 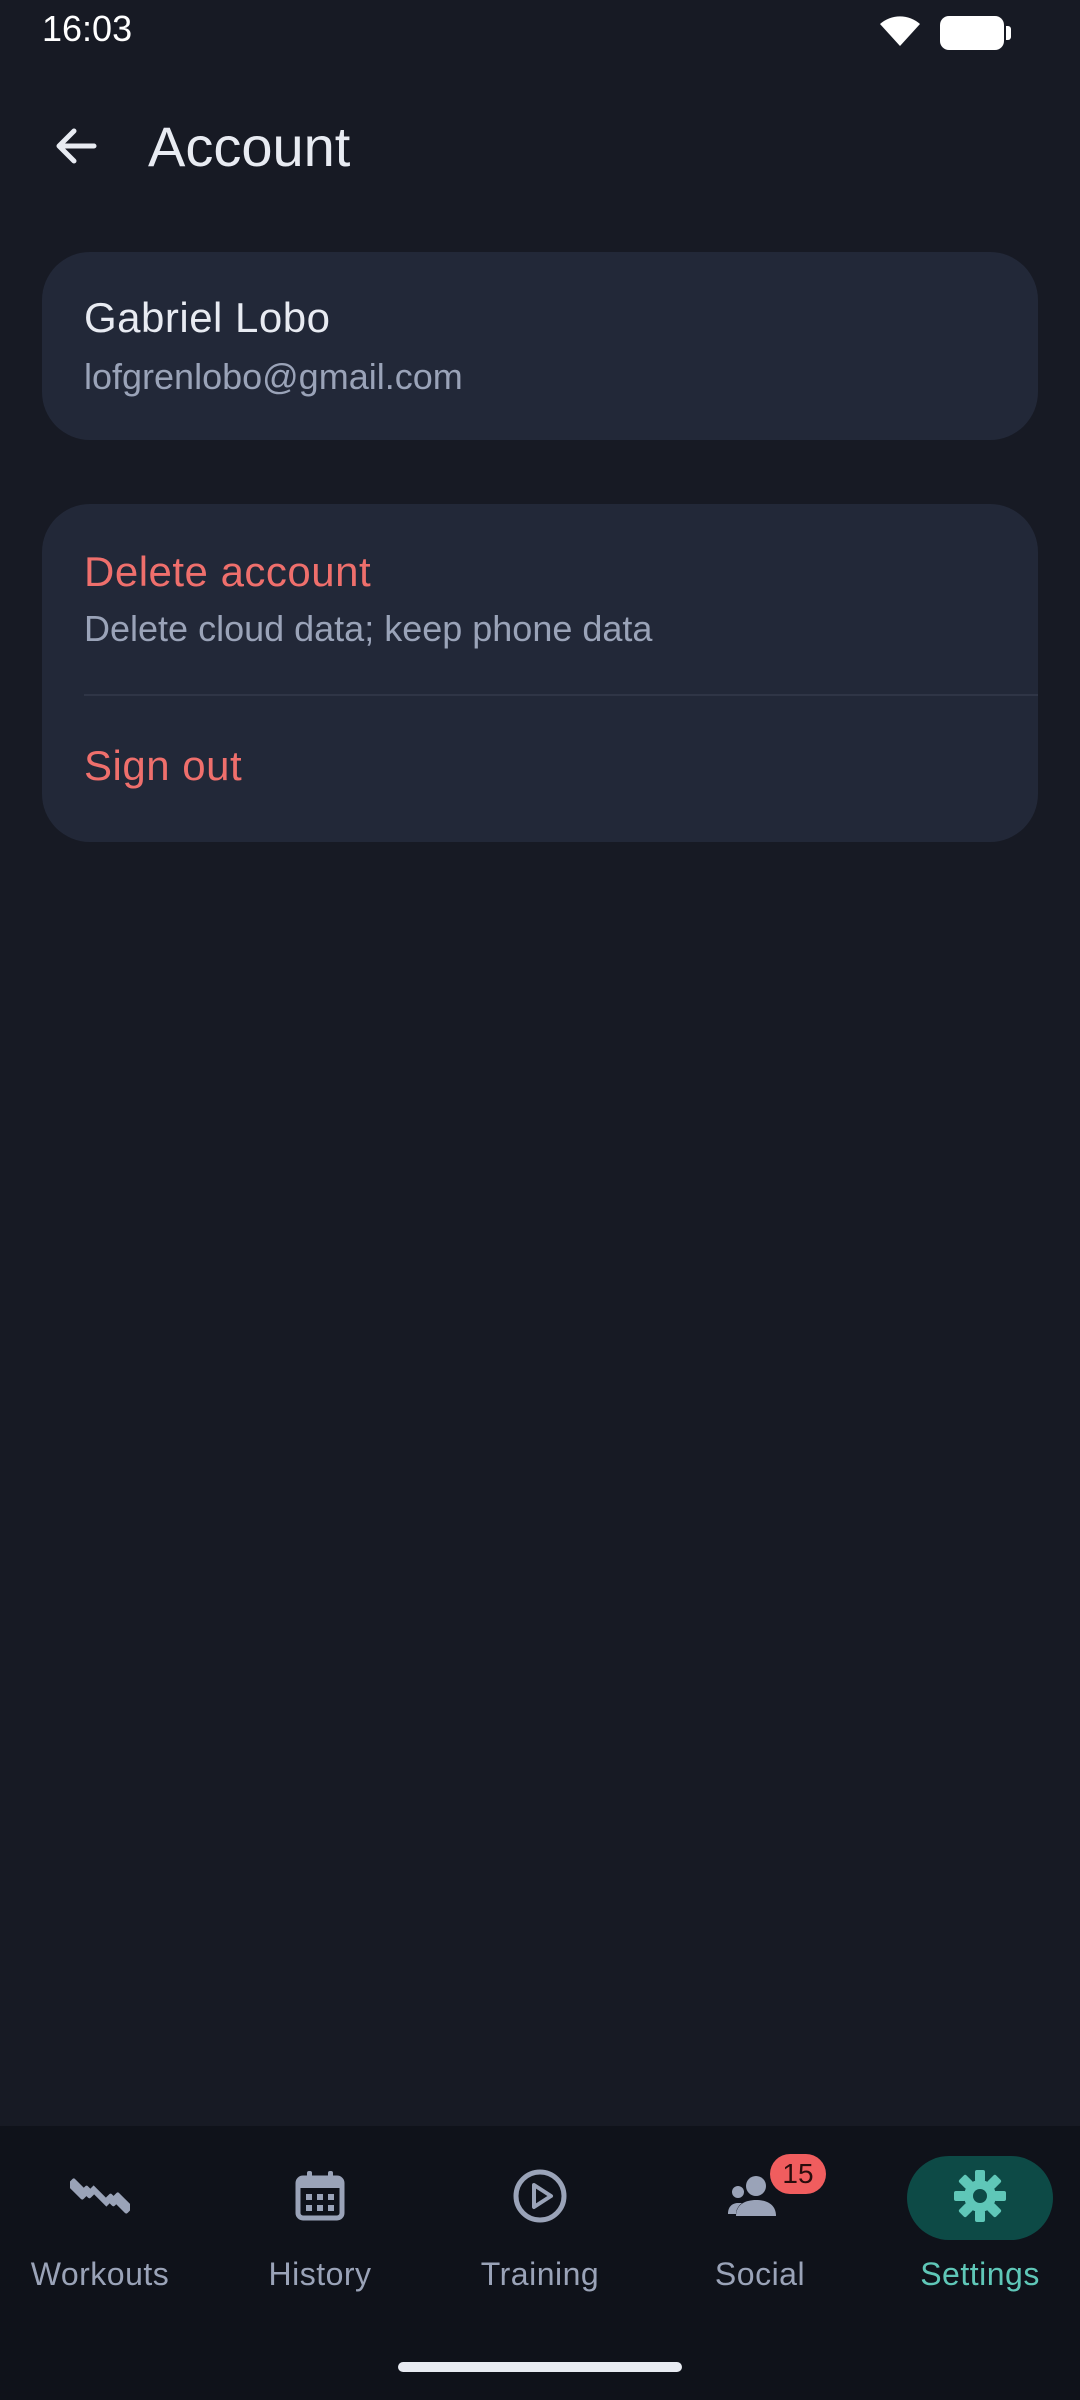 I want to click on battery-icon, so click(x=975, y=32).